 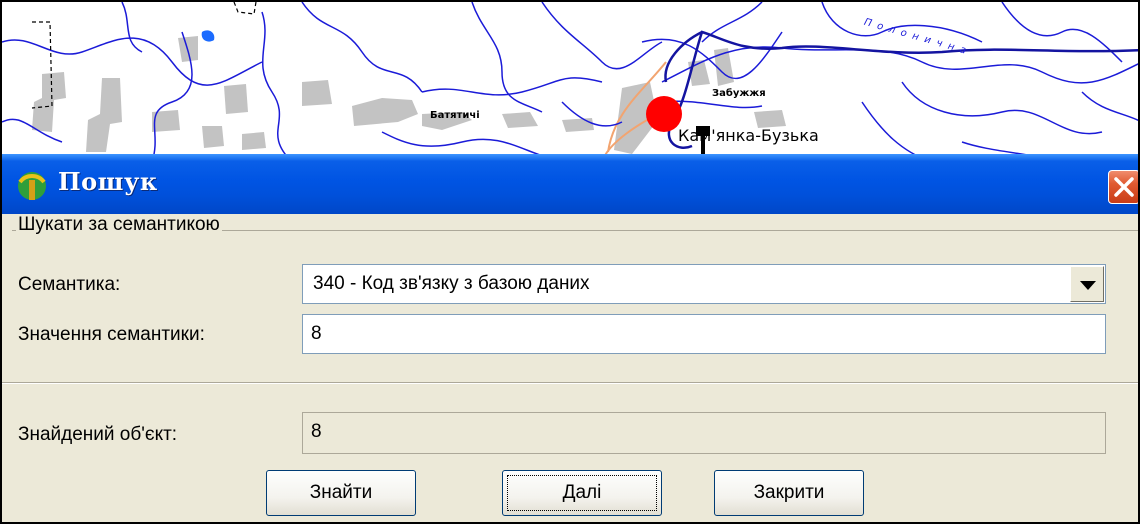 What do you see at coordinates (144, 55) in the screenshot?
I see `admin-boundary` at bounding box center [144, 55].